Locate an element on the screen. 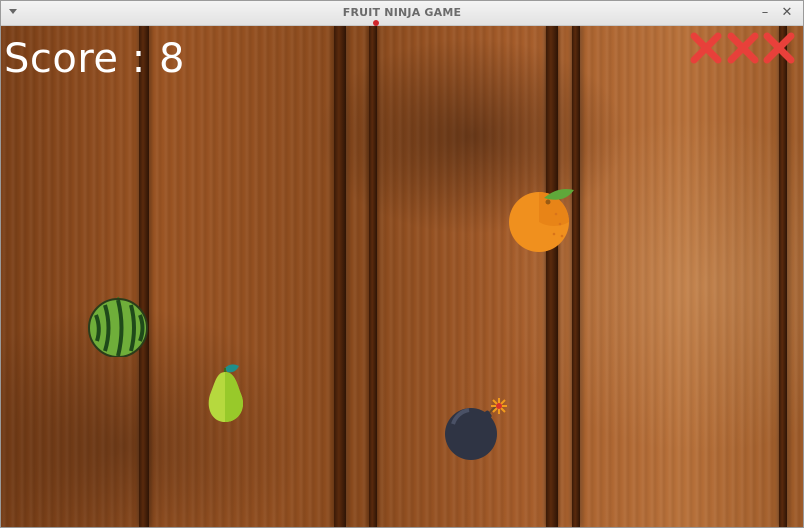 The image size is (804, 528). minimize-button: – is located at coordinates (765, 13).